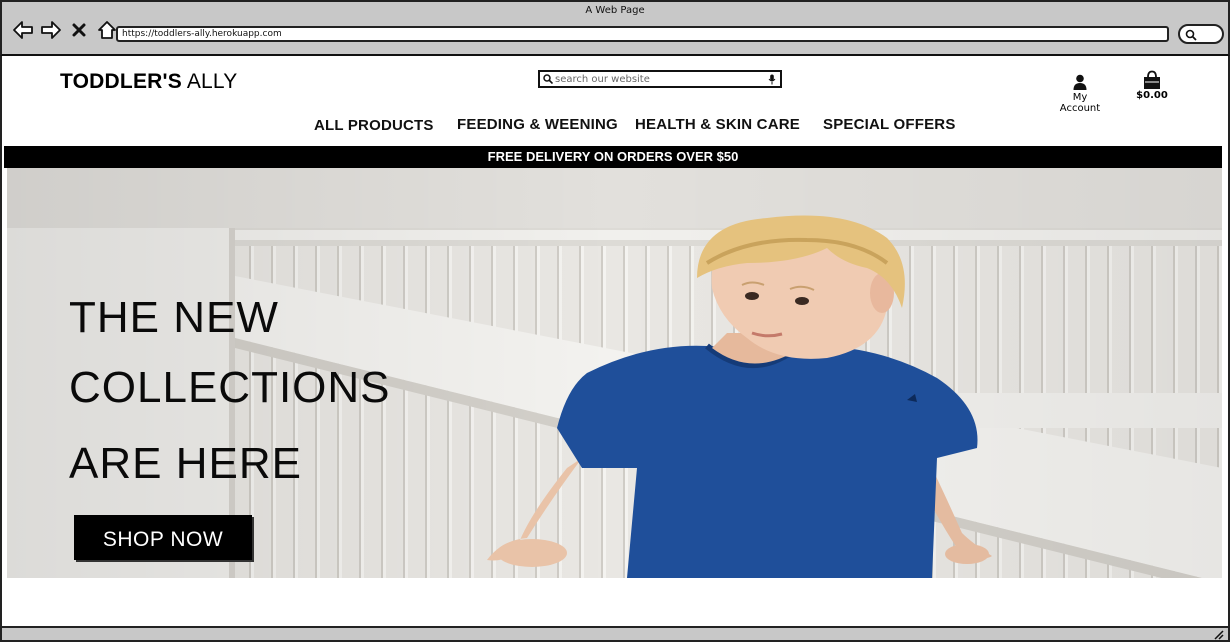  Describe the element at coordinates (163, 537) in the screenshot. I see `shop-now-button: SHOP NOW` at that location.